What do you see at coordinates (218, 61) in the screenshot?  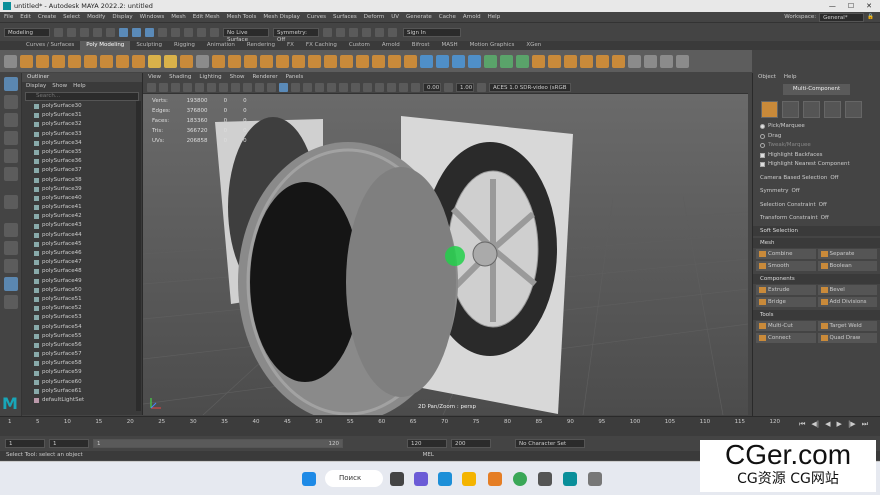 I see `separate-icon` at bounding box center [218, 61].